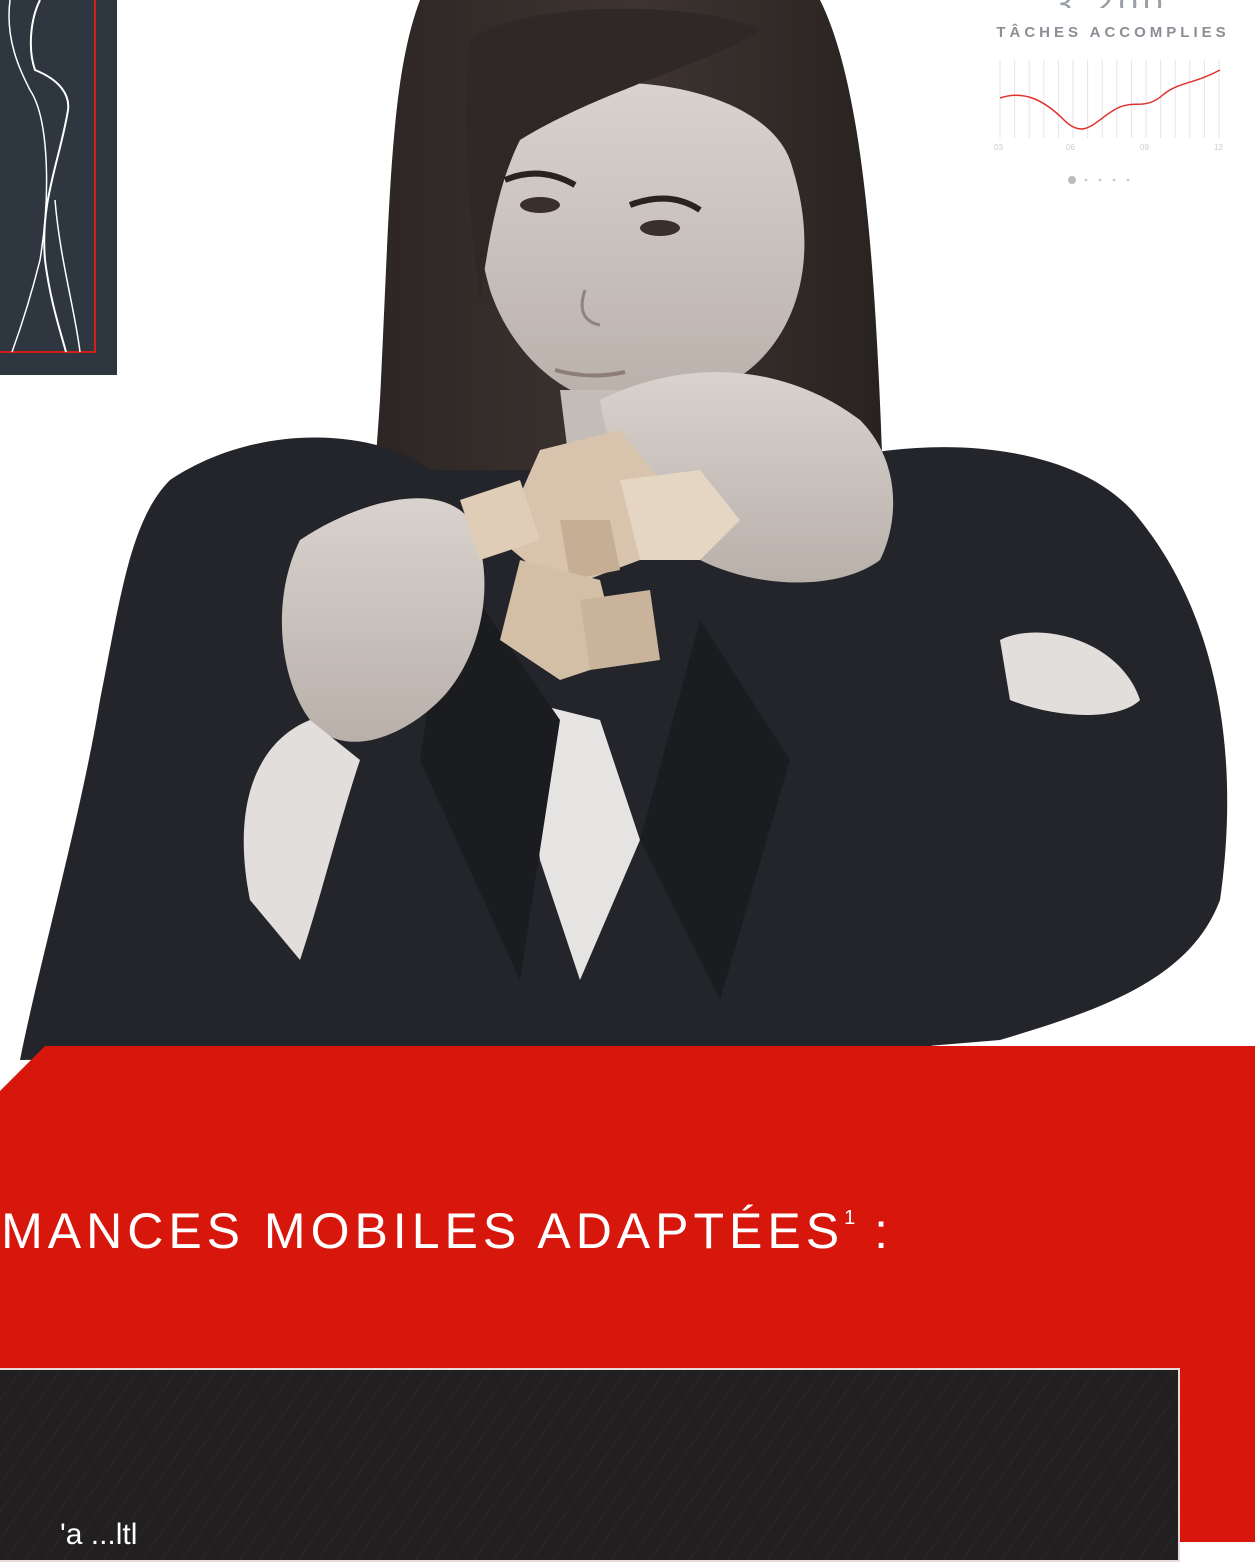  I want to click on tasks-label: TÂCHES ACCOMPLIES, so click(1113, 32).